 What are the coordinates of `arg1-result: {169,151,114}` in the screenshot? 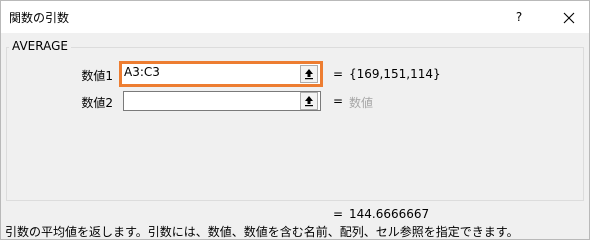 It's located at (395, 74).